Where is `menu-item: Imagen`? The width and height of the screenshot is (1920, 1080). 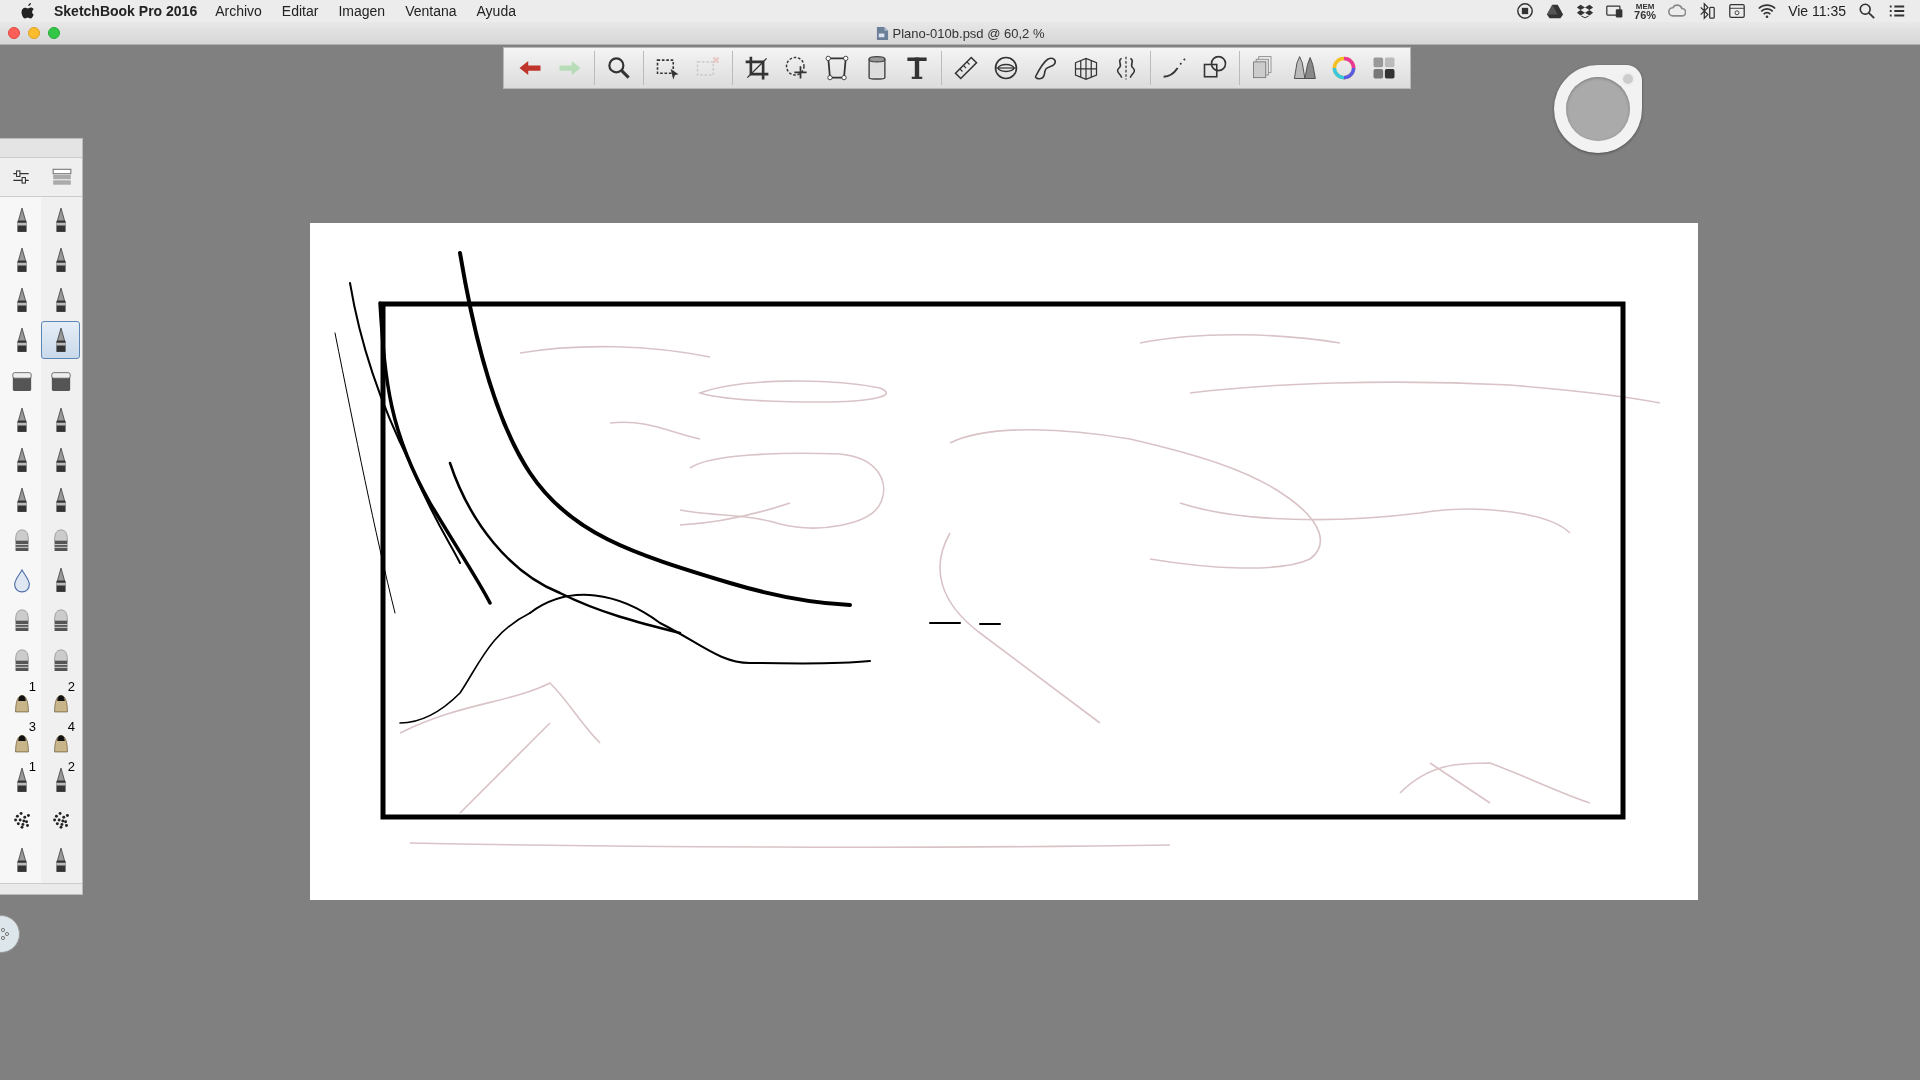
menu-item: Imagen is located at coordinates (362, 11).